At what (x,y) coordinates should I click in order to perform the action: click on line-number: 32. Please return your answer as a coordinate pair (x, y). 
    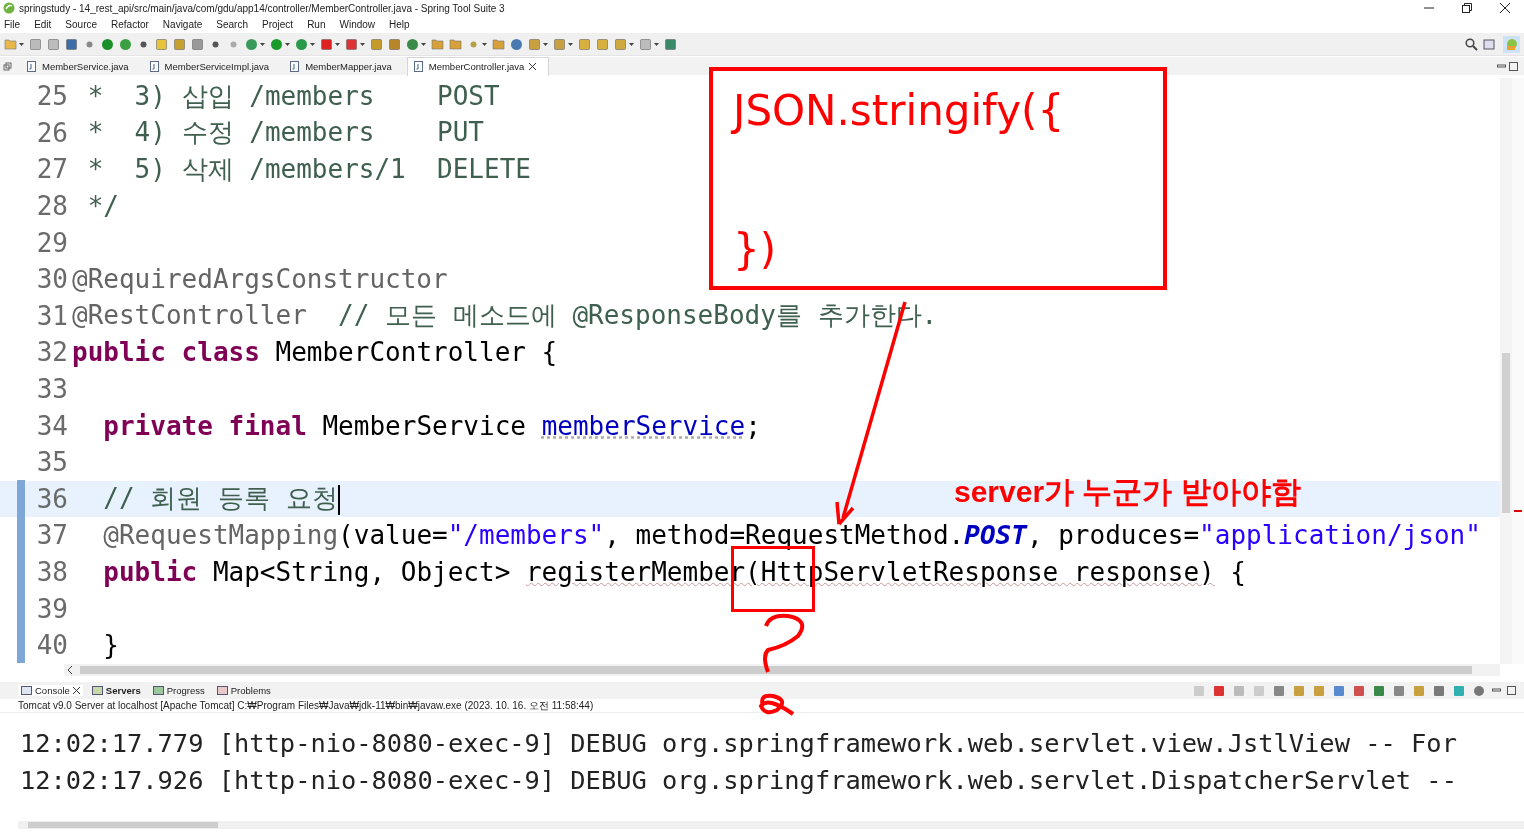
    Looking at the image, I should click on (52, 352).